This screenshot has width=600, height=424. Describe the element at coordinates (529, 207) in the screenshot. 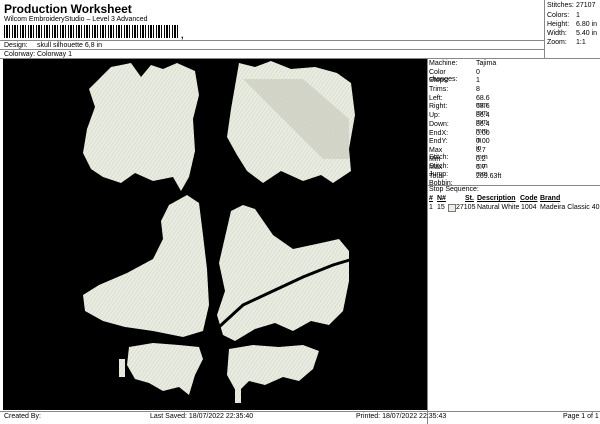

I see `row-code: 1004` at that location.